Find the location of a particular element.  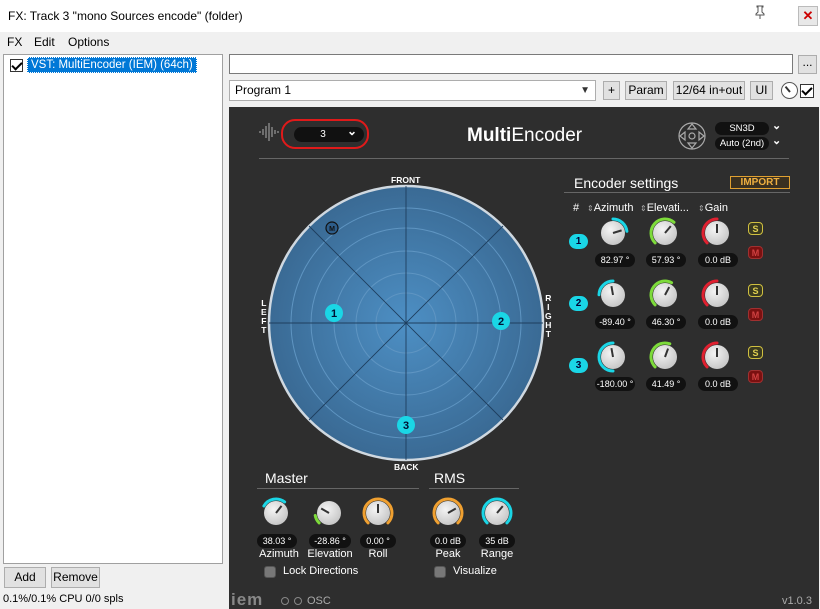

program-select: Program 1 ▼ is located at coordinates (412, 90).